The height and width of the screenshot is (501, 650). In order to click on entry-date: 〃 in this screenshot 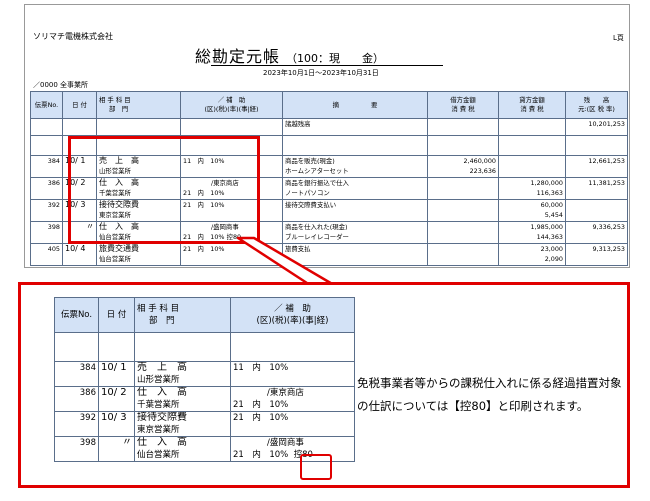, I will do `click(116, 449)`.